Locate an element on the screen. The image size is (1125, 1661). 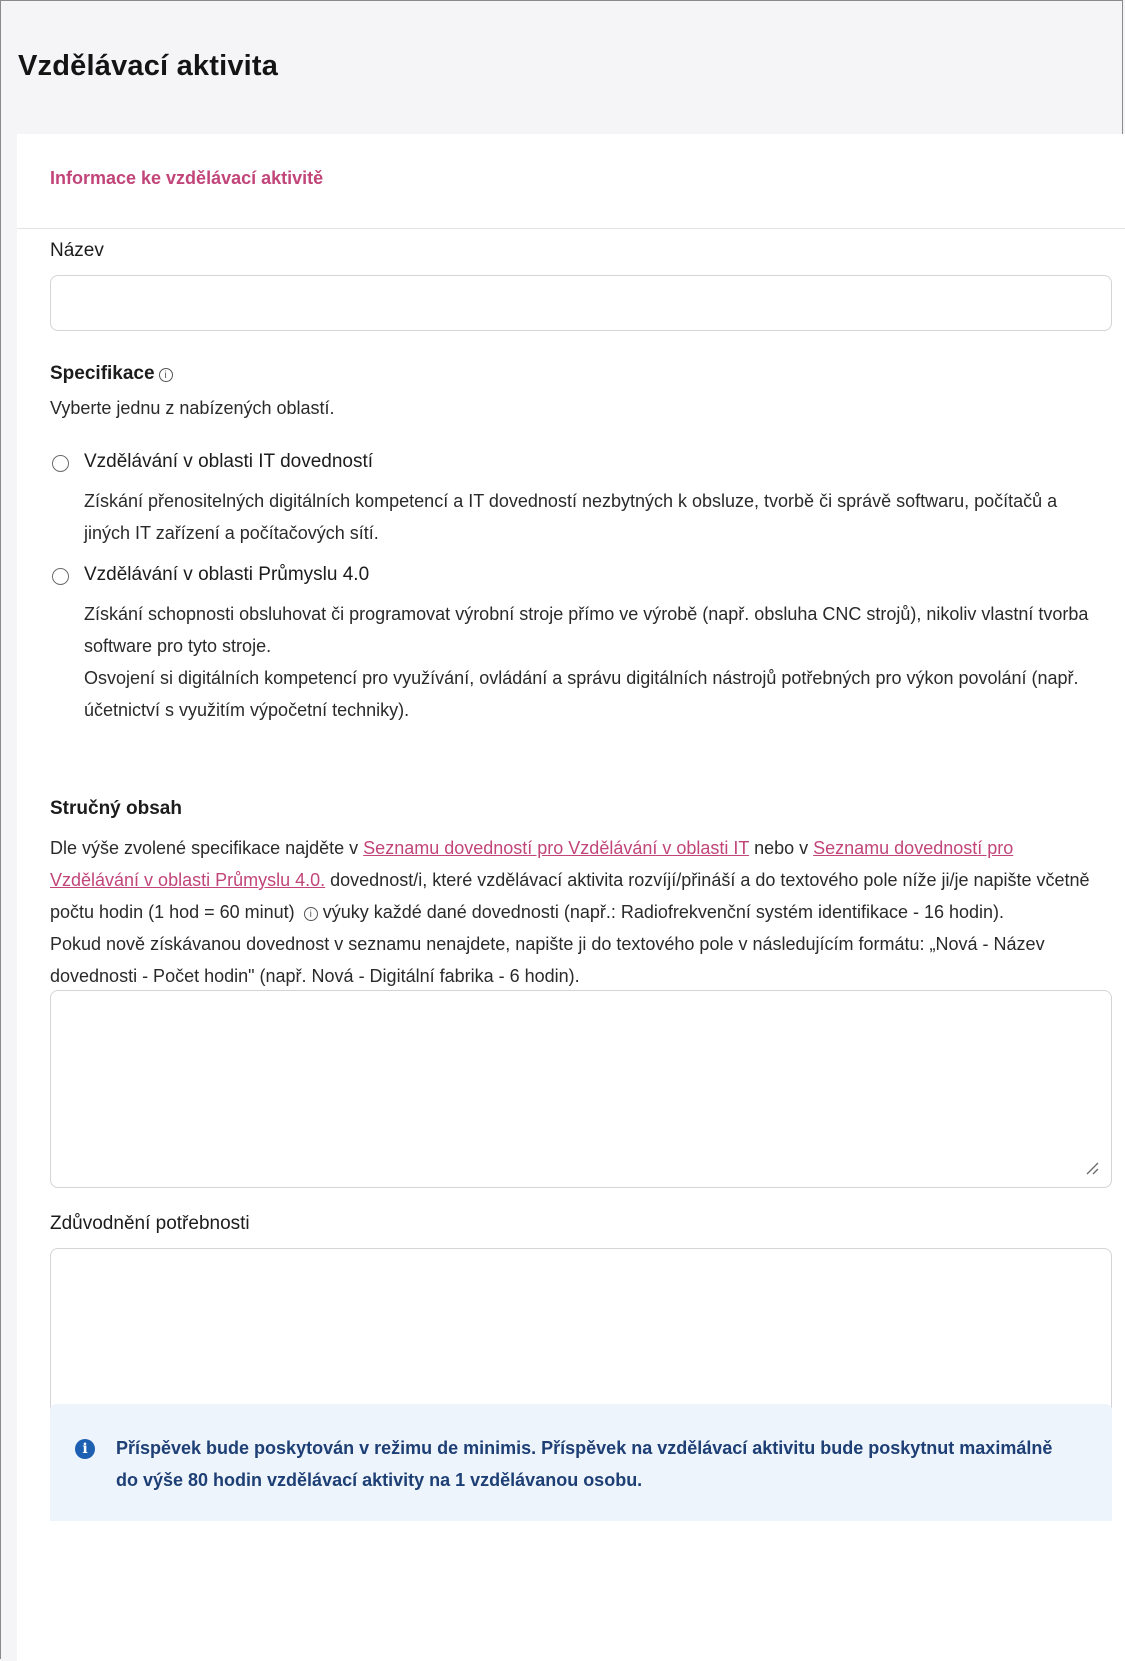
specification-help: Vyberte jednu z nabízených oblastí. is located at coordinates (192, 408).